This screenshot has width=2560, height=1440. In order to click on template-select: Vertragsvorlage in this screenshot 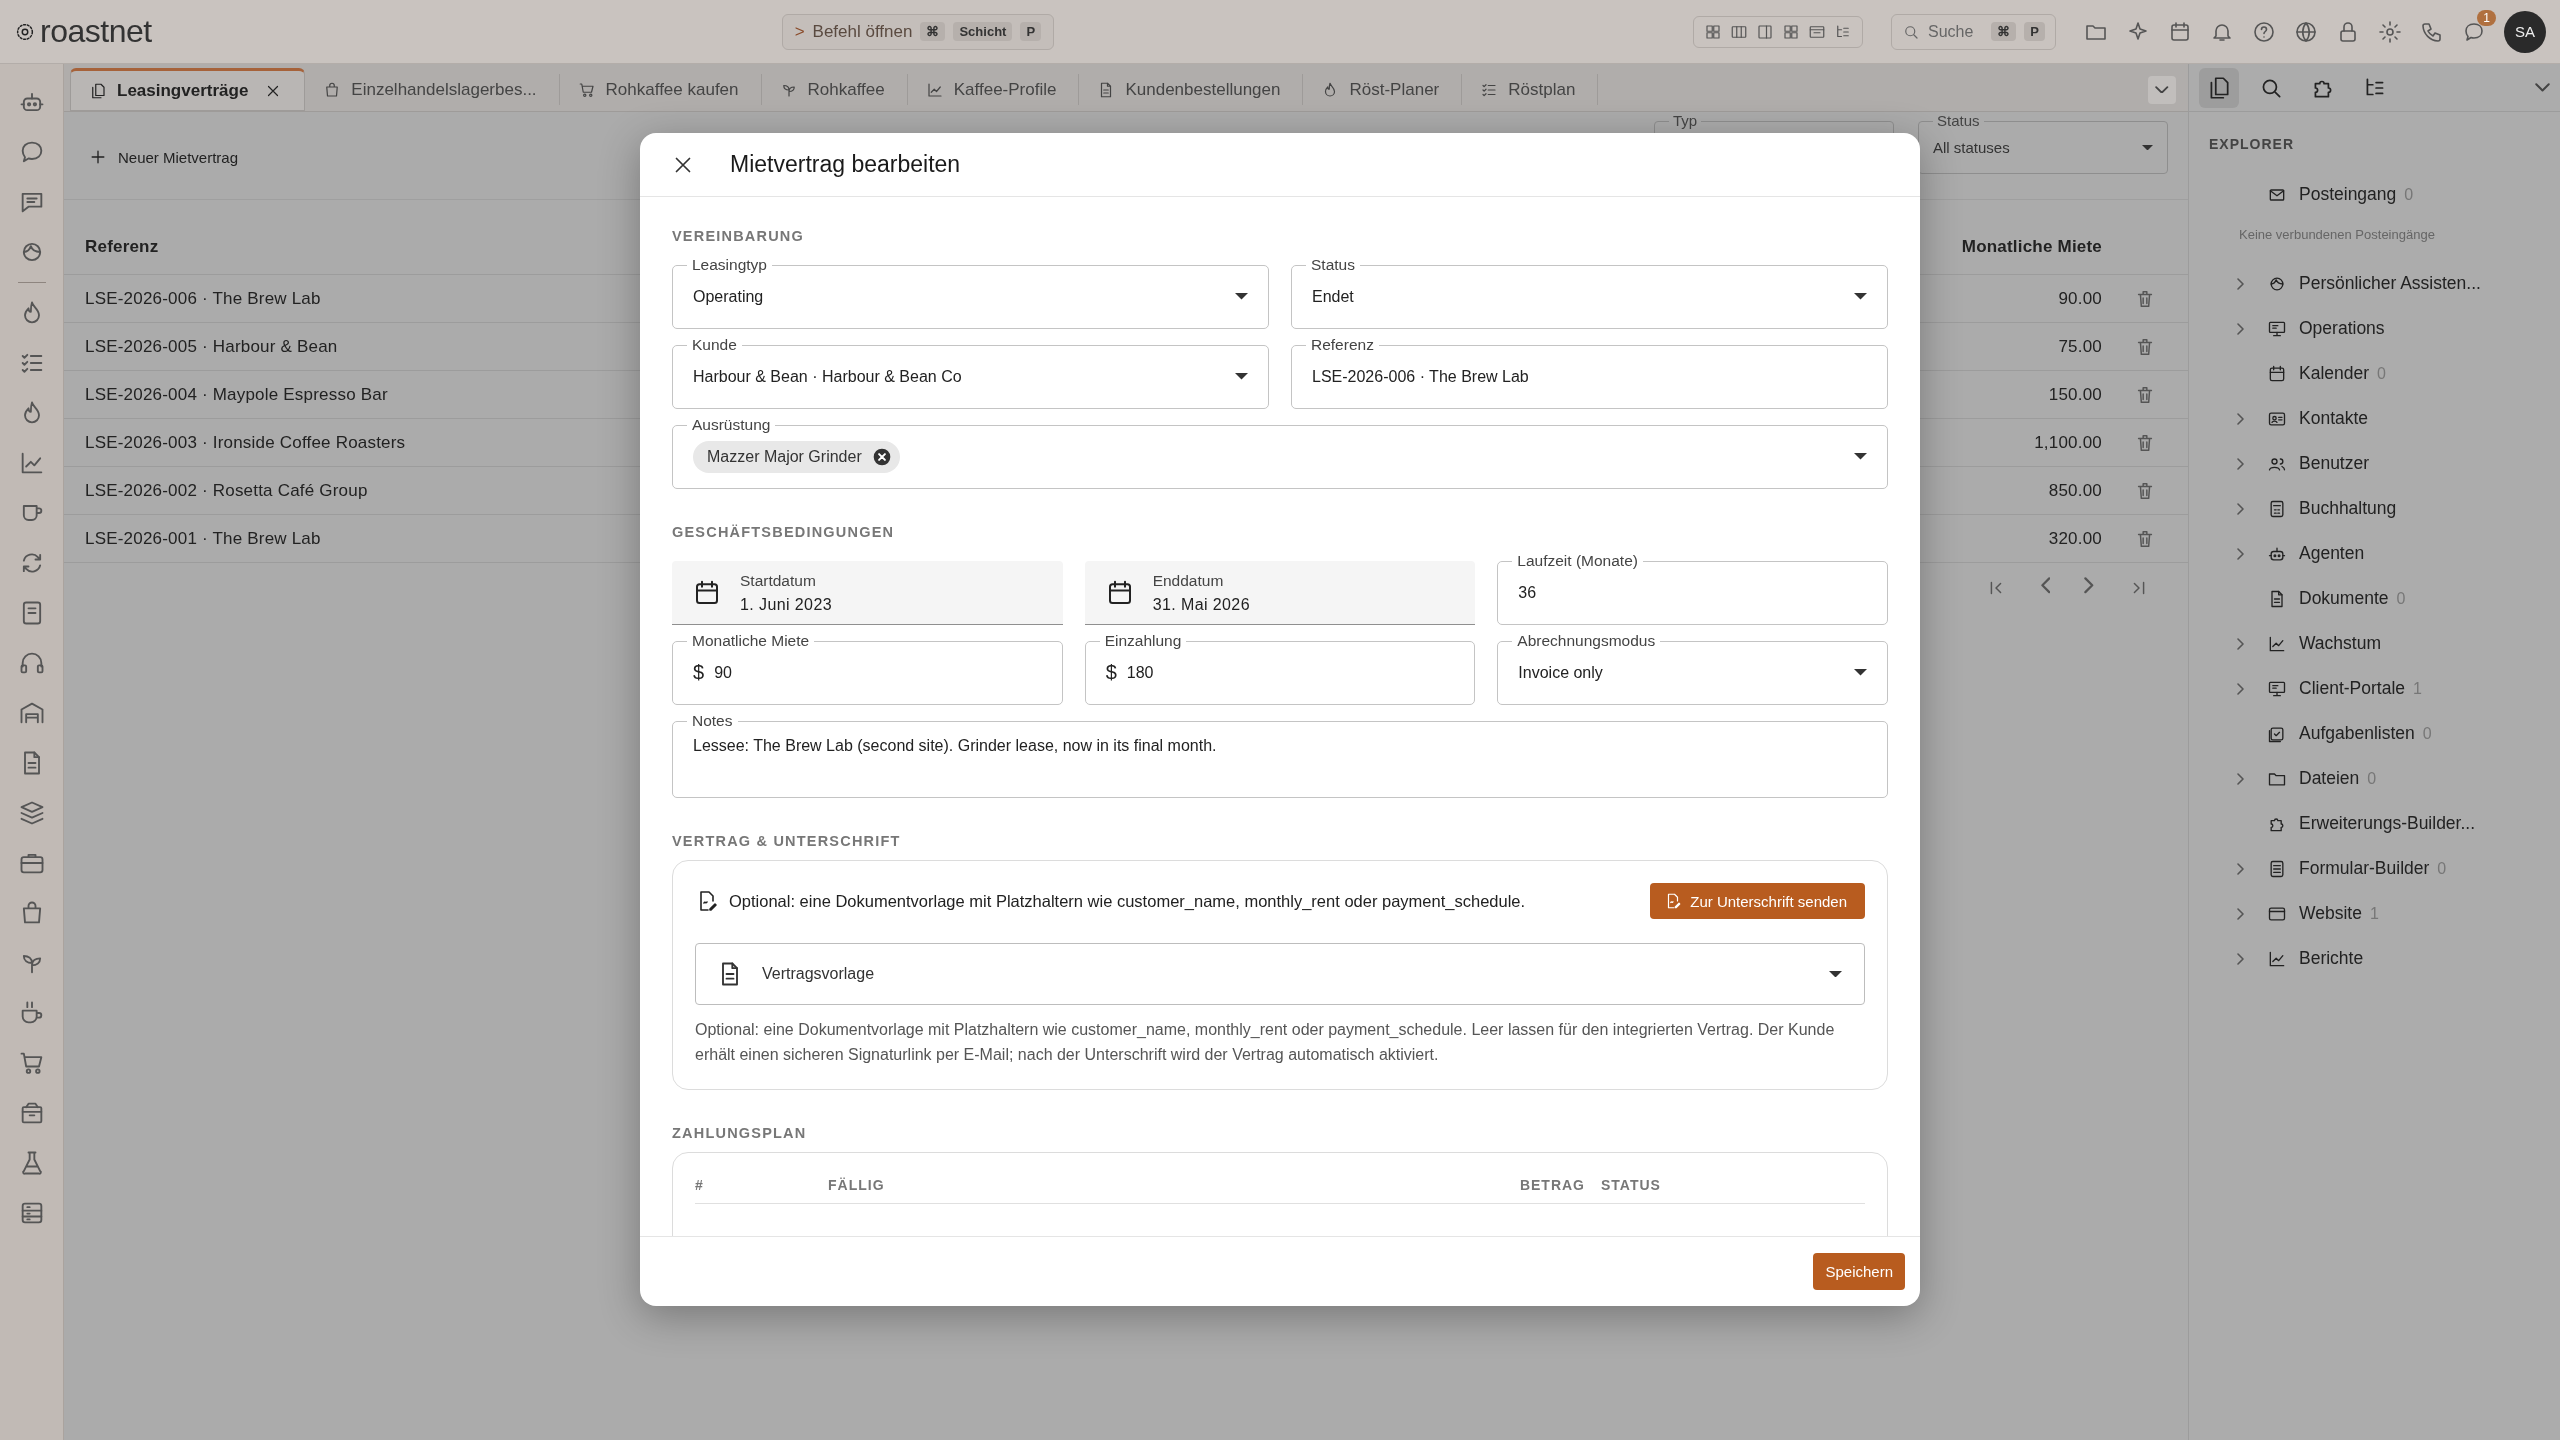, I will do `click(1280, 974)`.